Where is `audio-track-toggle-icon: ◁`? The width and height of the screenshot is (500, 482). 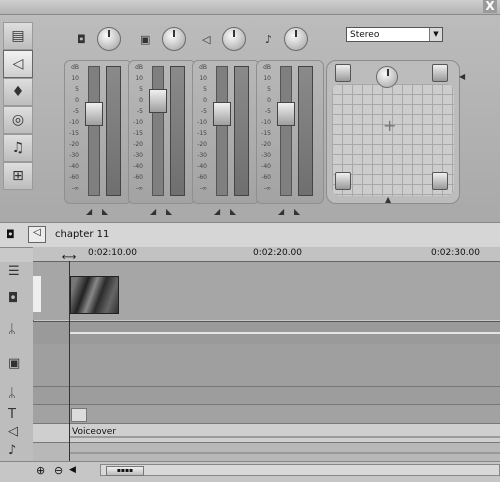 audio-track-toggle-icon: ◁ is located at coordinates (37, 234).